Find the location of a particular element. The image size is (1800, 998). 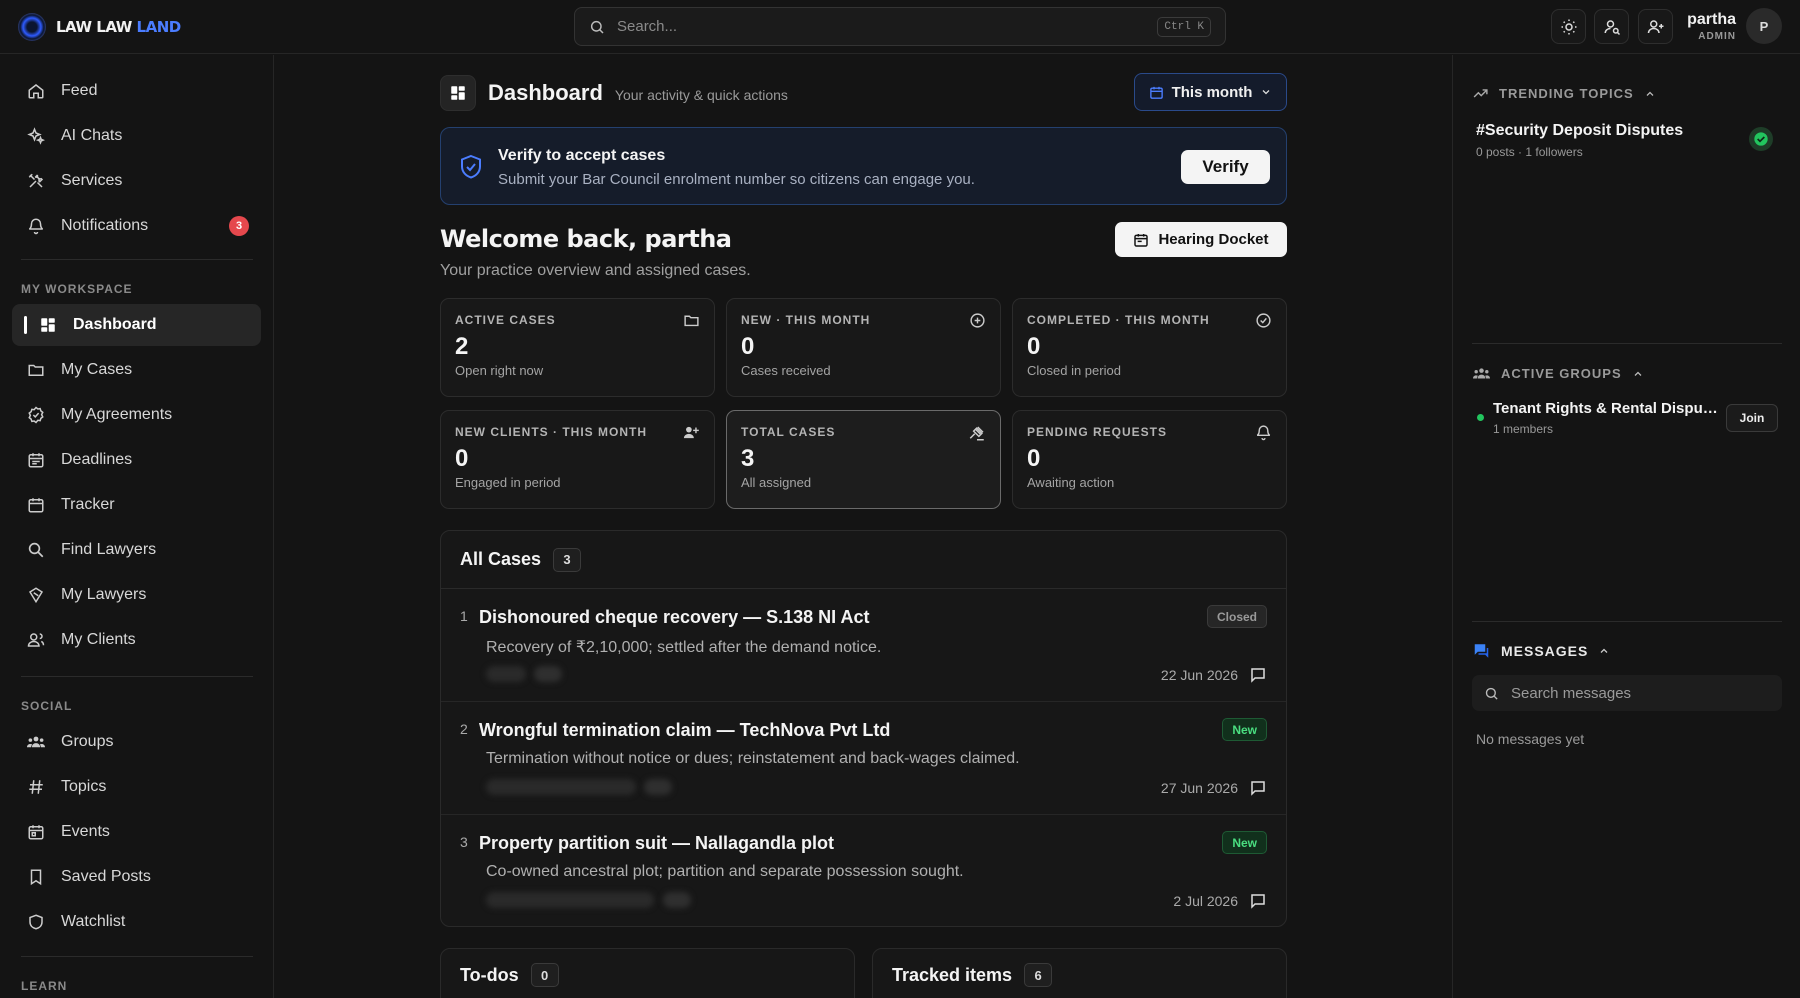

sidebar-item-find-lawyers: Find Lawyers is located at coordinates (136, 550).